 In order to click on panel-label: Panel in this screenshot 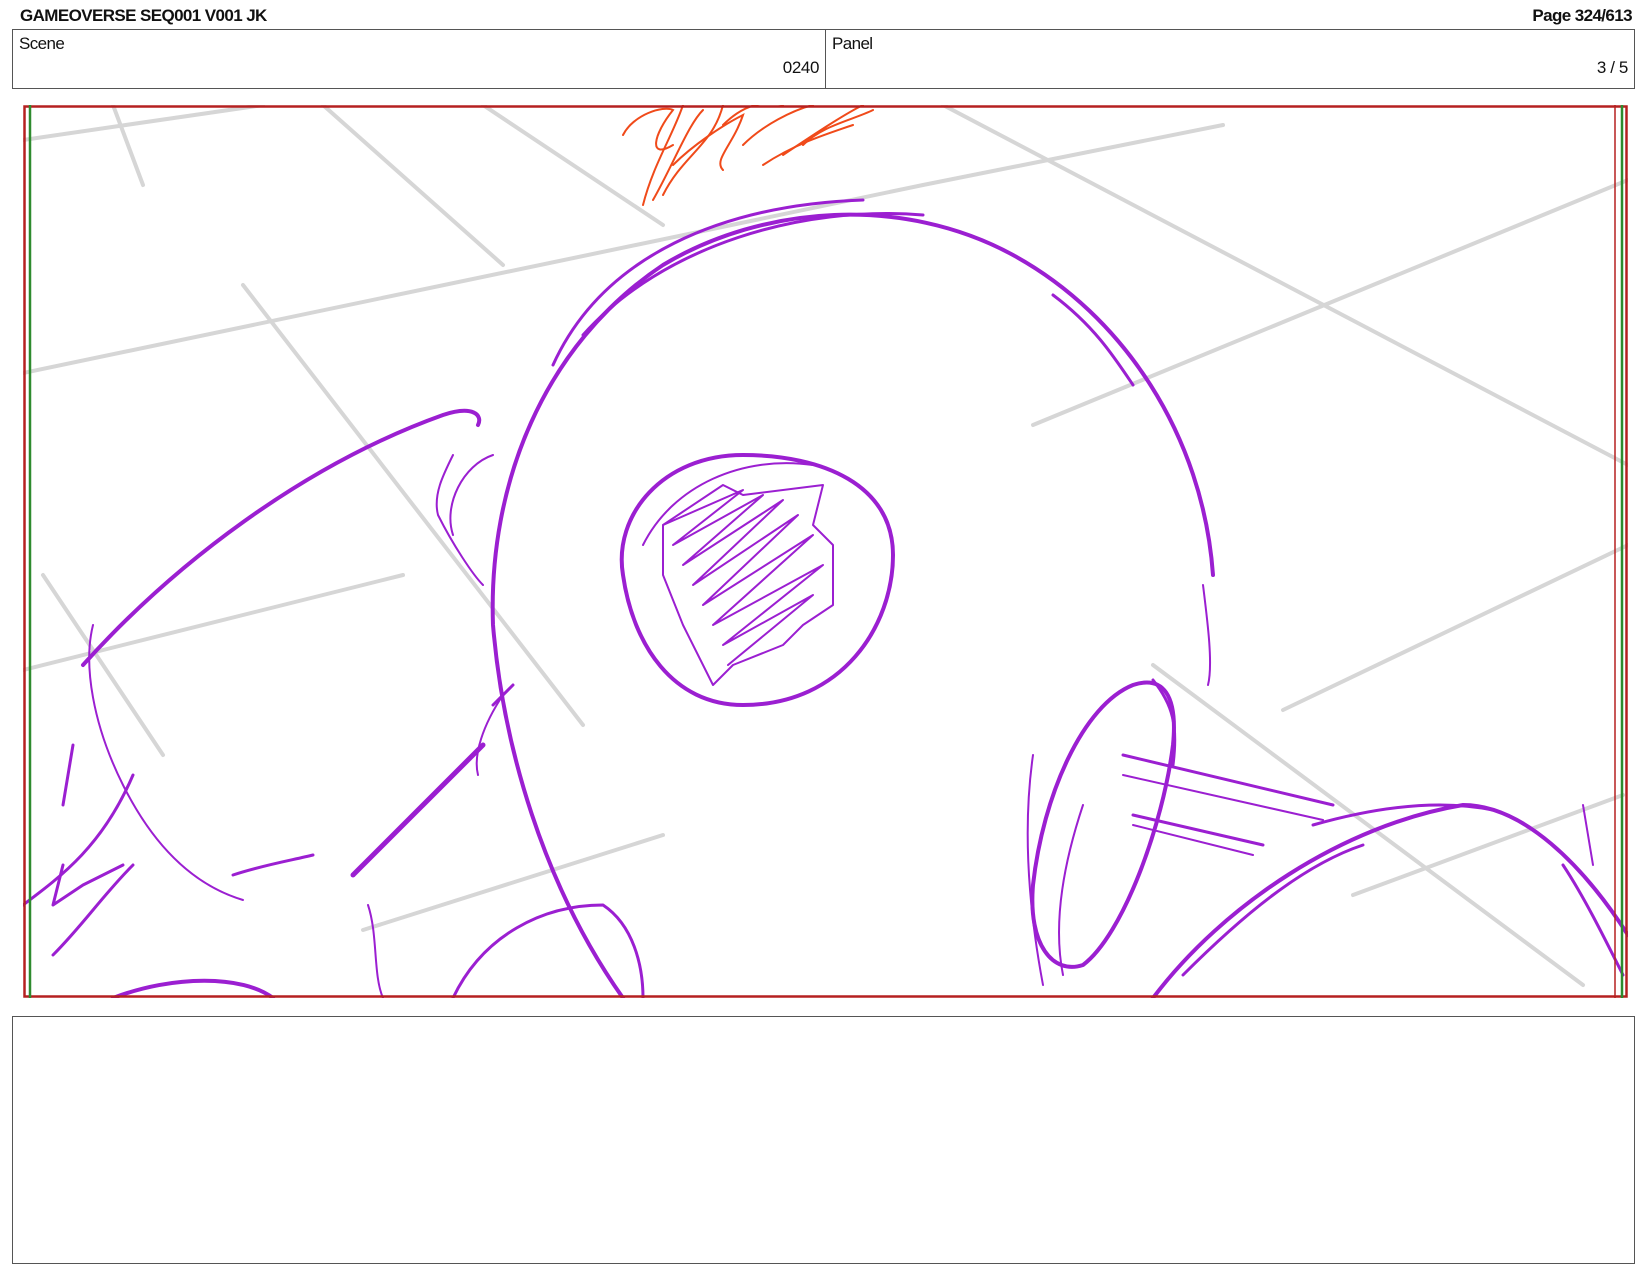, I will do `click(852, 43)`.